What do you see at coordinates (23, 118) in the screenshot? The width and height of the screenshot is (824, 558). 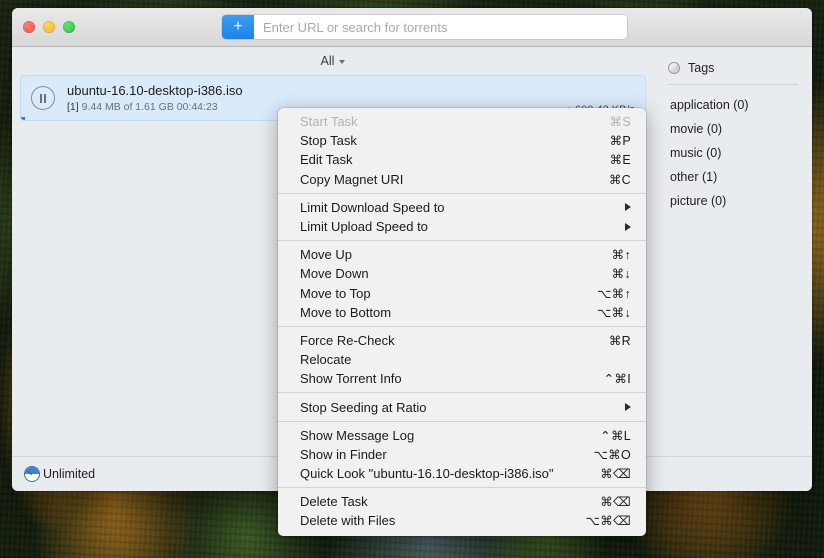 I see `task-progress-bar` at bounding box center [23, 118].